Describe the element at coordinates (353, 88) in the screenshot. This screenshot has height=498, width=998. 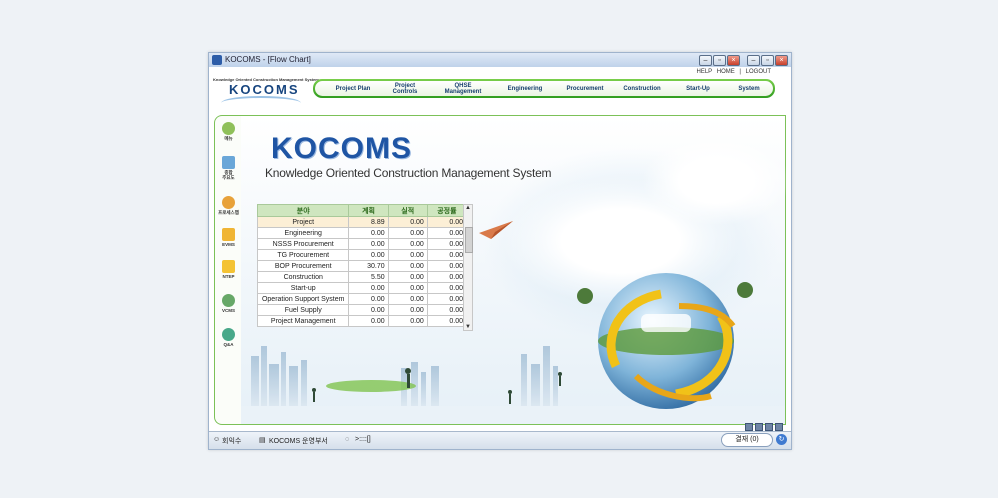
I see `nav-project-plan: Project Plan` at that location.